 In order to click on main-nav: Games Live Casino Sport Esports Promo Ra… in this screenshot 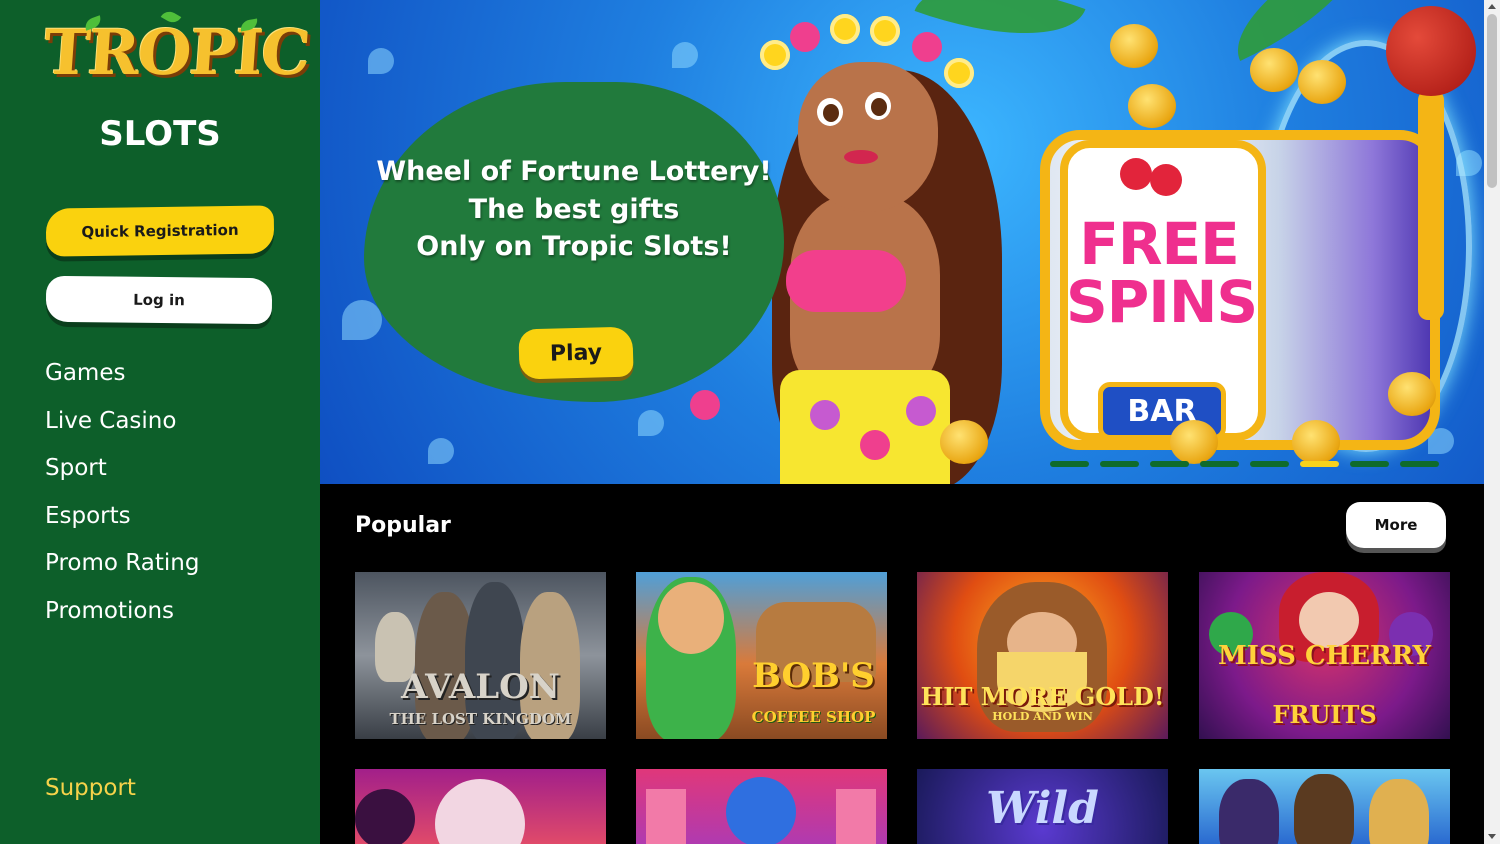, I will do `click(122, 502)`.